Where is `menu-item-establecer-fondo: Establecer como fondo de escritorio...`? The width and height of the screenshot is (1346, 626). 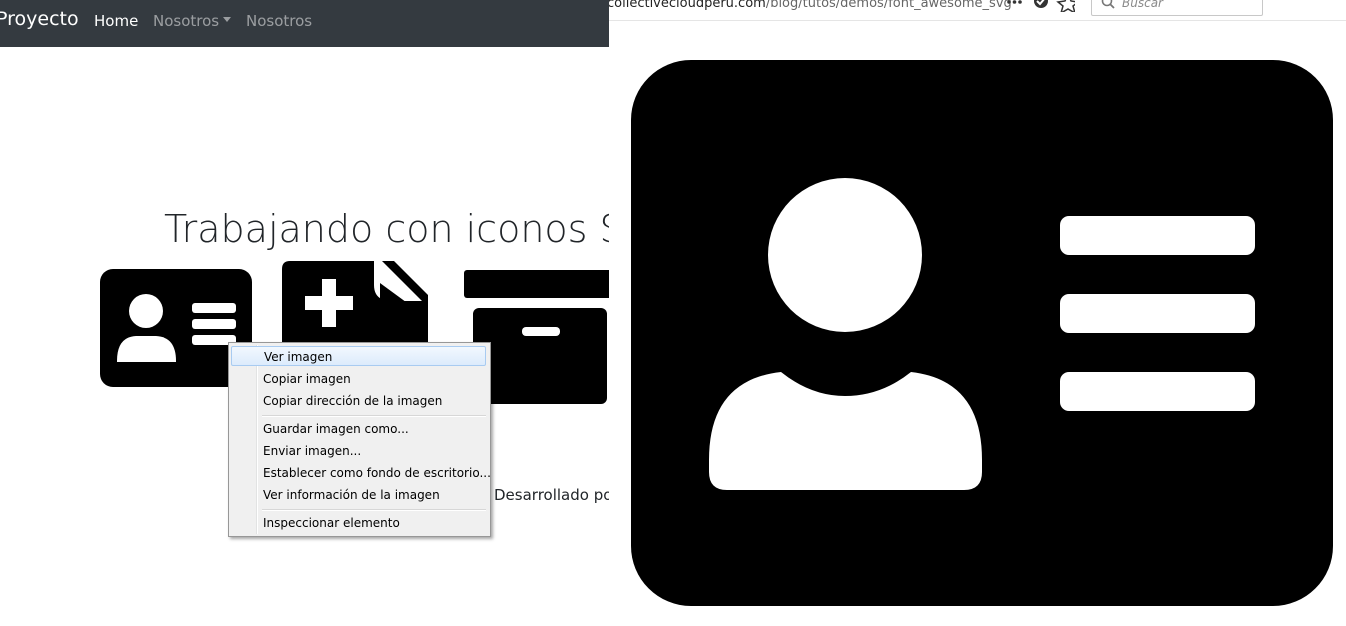
menu-item-establecer-fondo: Establecer como fondo de escritorio... is located at coordinates (377, 473).